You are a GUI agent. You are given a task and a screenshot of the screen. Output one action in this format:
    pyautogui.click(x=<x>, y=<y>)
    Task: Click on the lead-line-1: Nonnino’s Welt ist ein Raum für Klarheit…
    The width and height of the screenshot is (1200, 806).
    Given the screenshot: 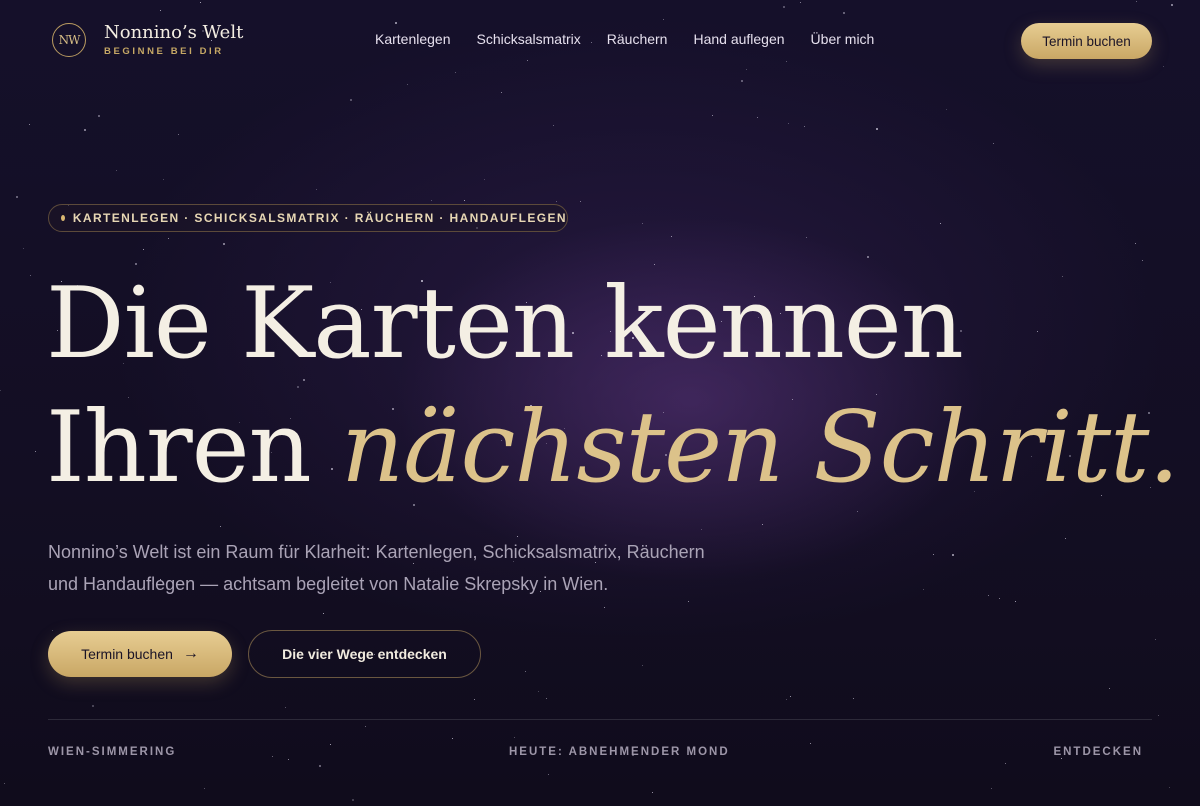 What is the action you would take?
    pyautogui.click(x=376, y=552)
    